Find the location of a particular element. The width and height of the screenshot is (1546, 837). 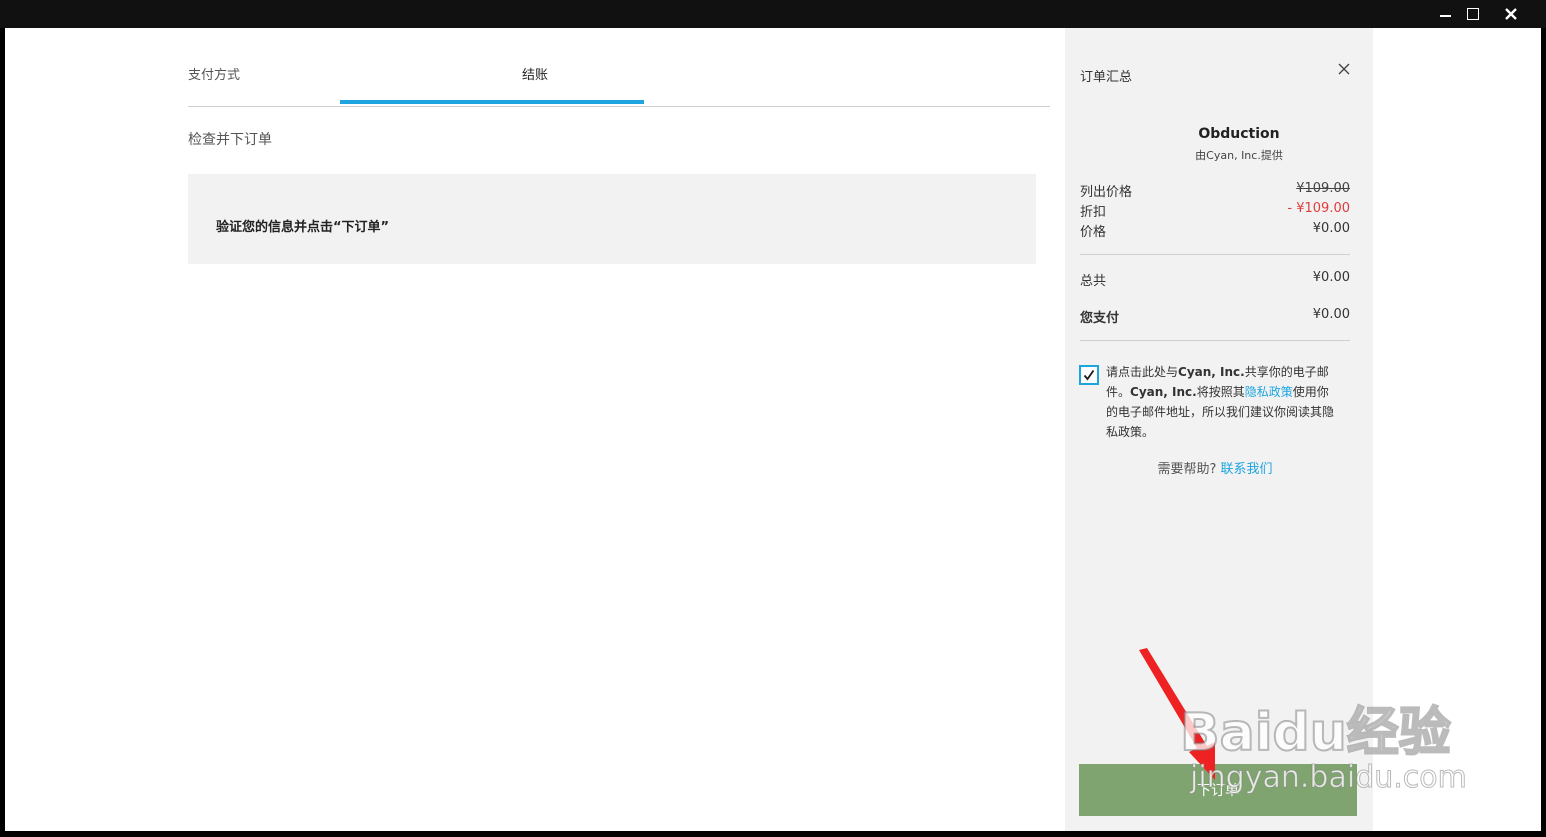

order-summary-title: 订单汇总 is located at coordinates (1106, 77).